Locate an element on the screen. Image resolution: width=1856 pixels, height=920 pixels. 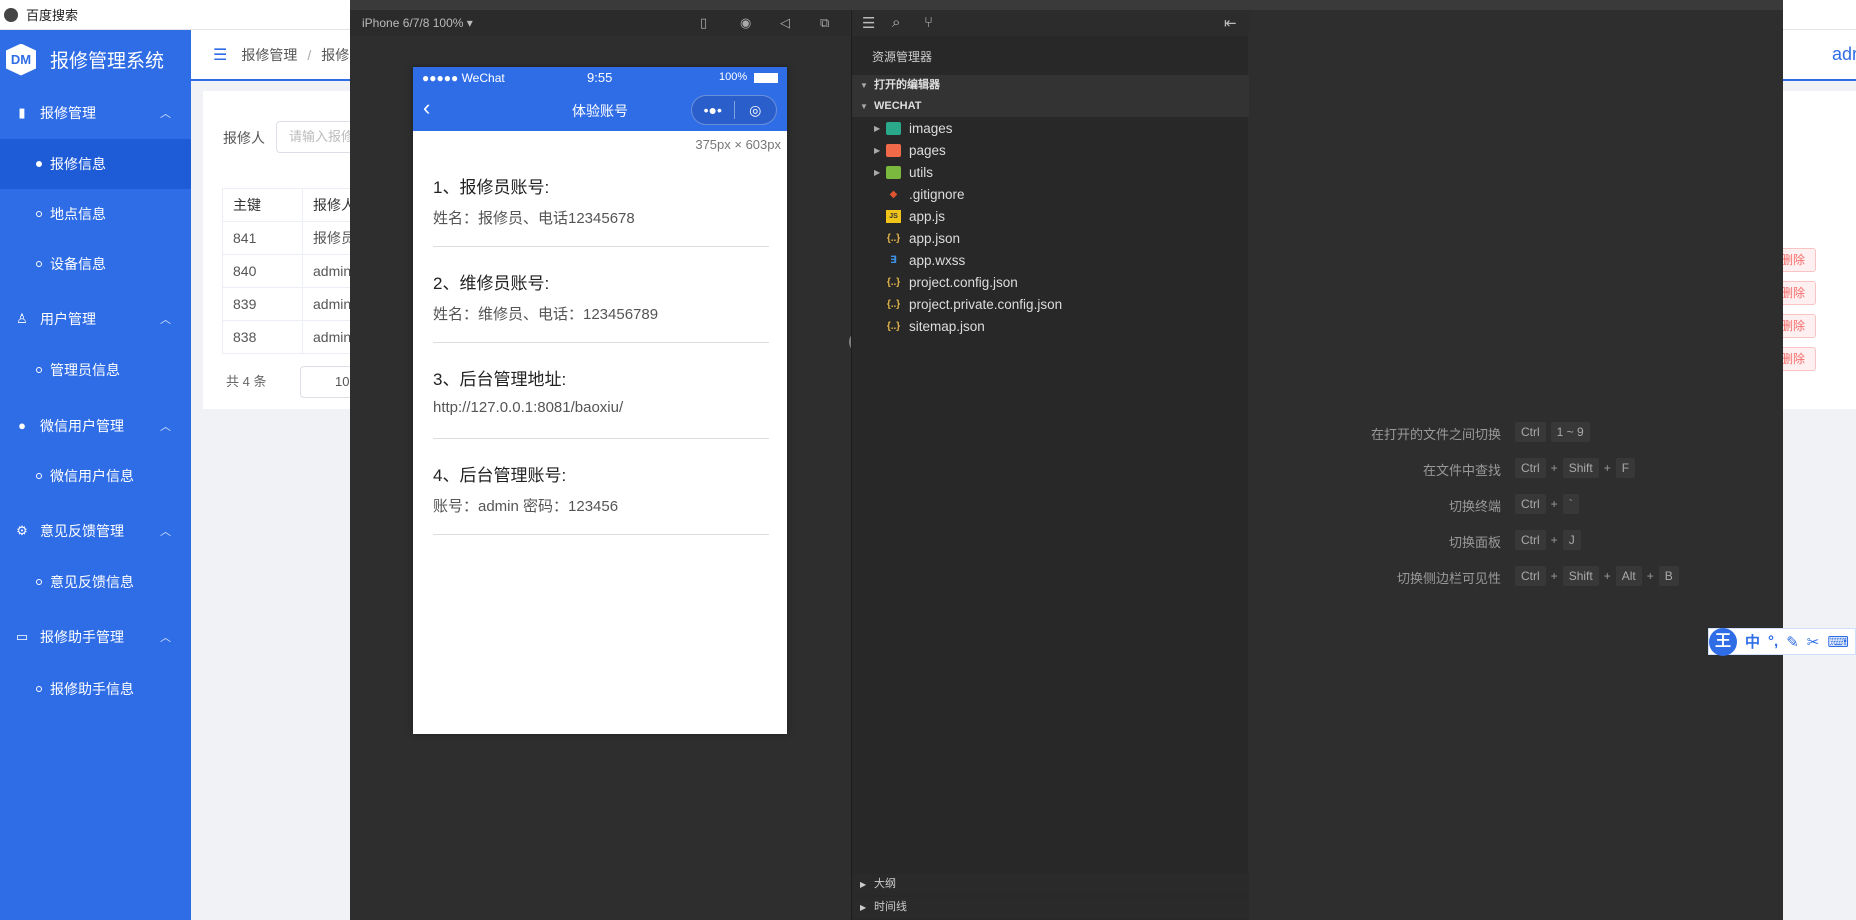
phone-icon: ▯ is located at coordinates (703, 23).